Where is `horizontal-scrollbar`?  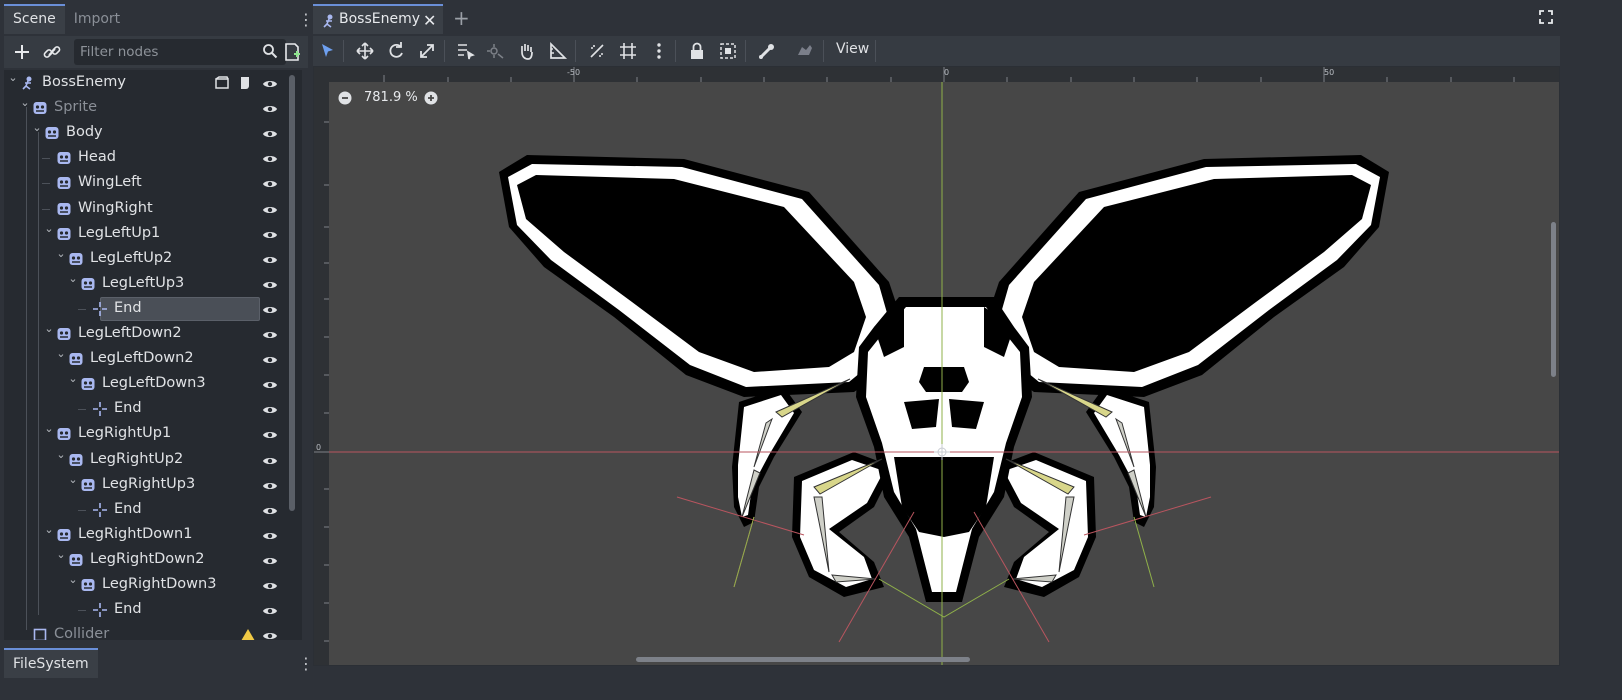
horizontal-scrollbar is located at coordinates (803, 659).